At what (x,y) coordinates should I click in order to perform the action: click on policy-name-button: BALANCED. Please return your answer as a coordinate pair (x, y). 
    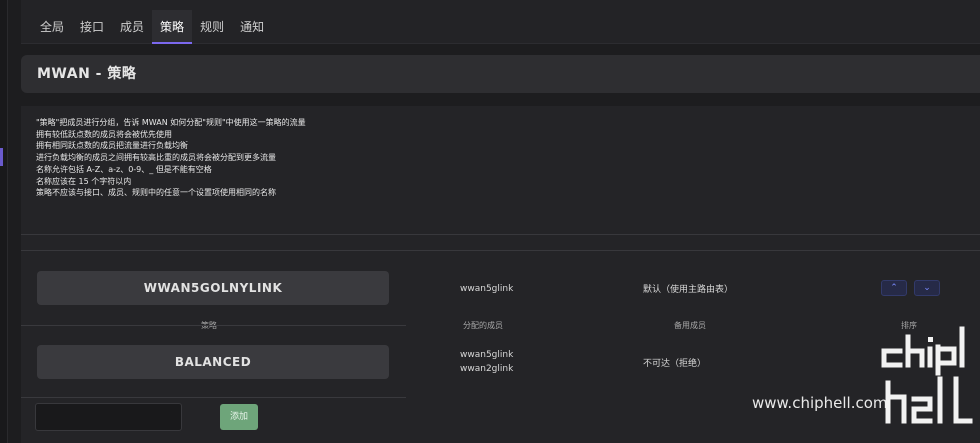
    Looking at the image, I should click on (213, 362).